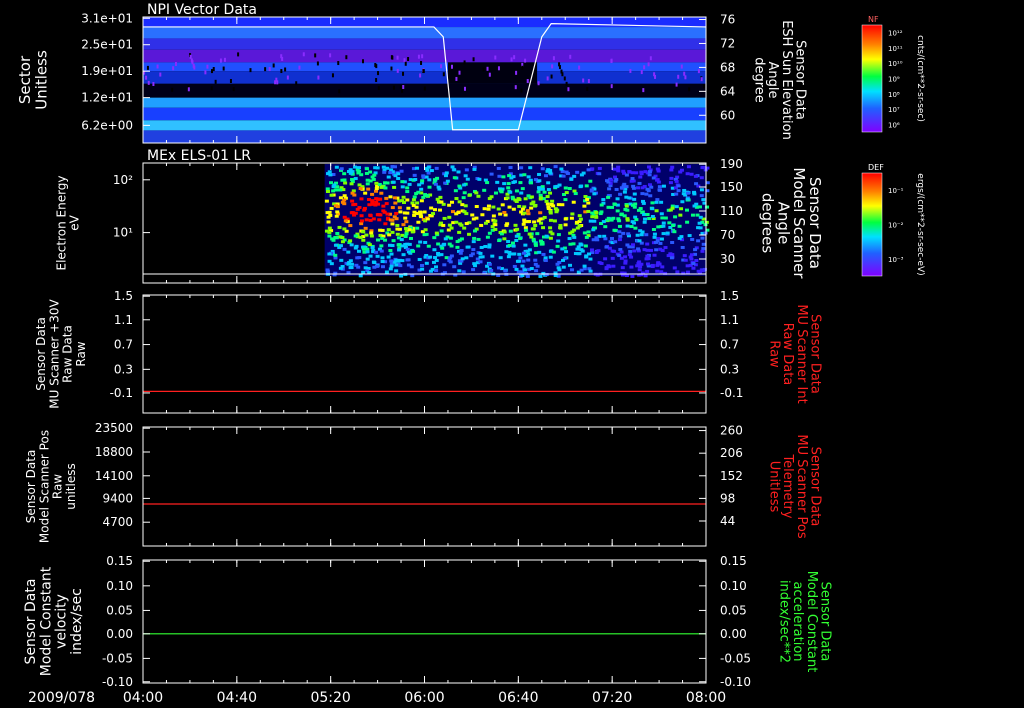 The width and height of the screenshot is (1024, 708). What do you see at coordinates (784, 621) in the screenshot?
I see `right-axis-label-line: index/sec**2` at bounding box center [784, 621].